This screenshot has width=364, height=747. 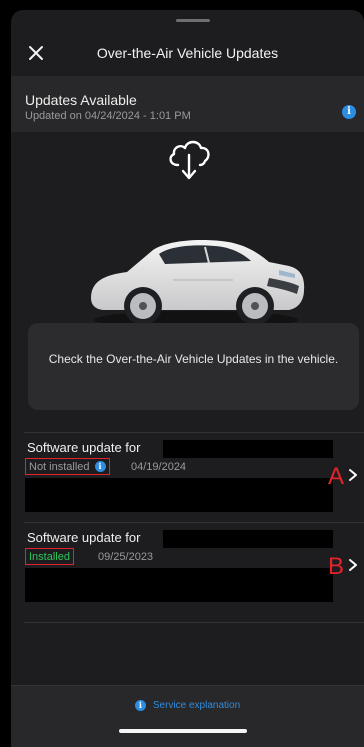 What do you see at coordinates (198, 284) in the screenshot?
I see `vehicle-image` at bounding box center [198, 284].